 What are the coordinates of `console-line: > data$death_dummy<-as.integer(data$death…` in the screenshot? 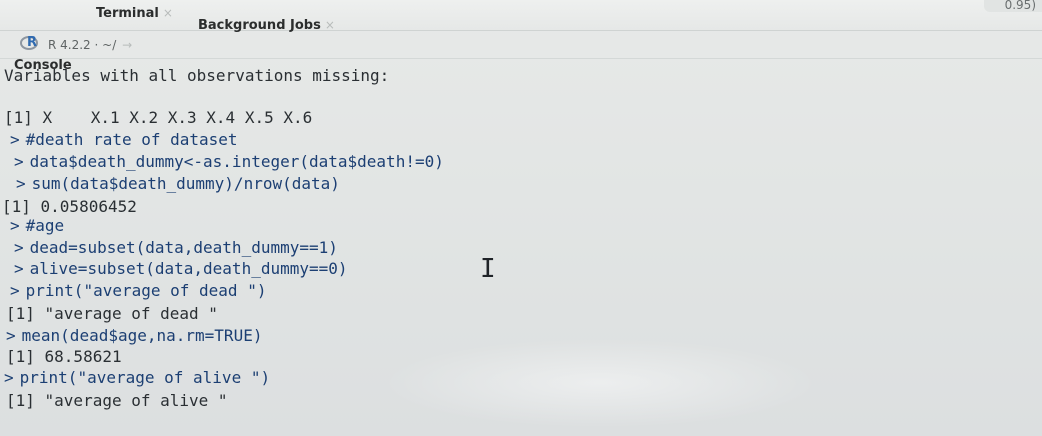 It's located at (229, 161).